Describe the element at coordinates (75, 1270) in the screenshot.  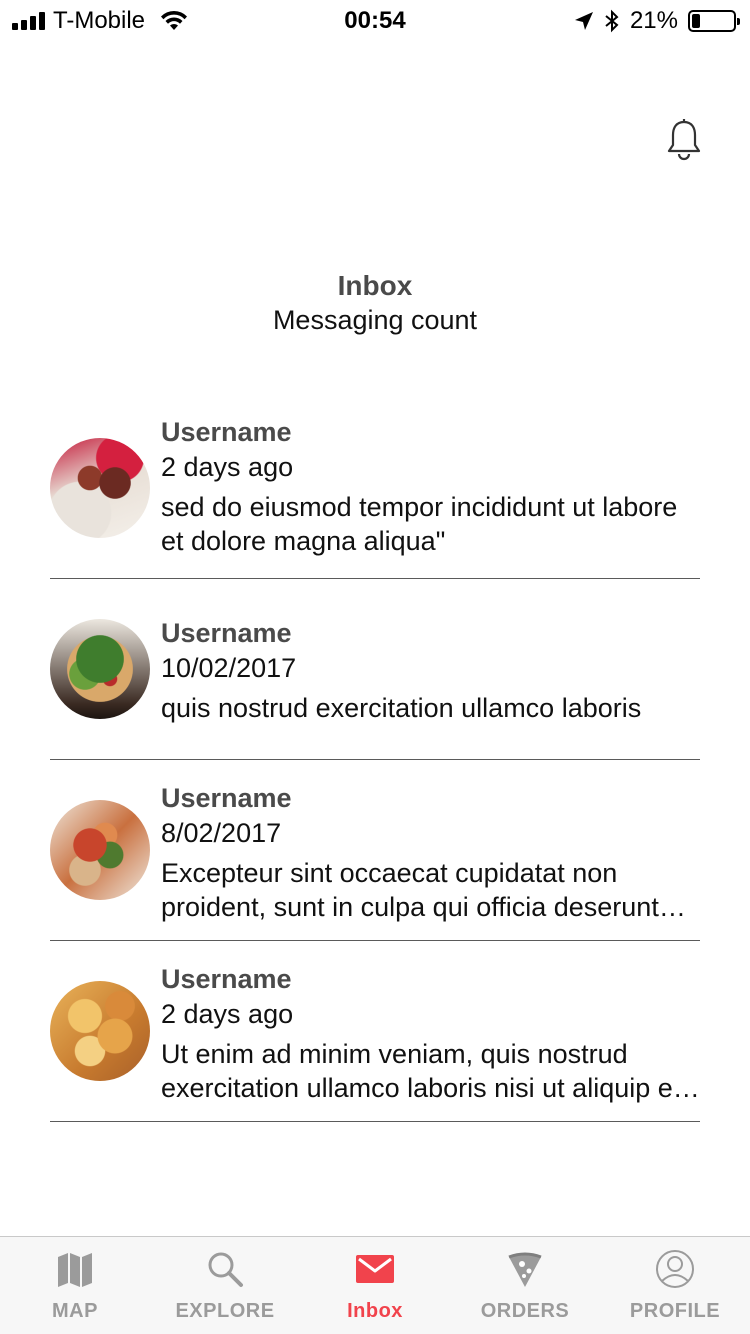
I see `map-icon` at that location.